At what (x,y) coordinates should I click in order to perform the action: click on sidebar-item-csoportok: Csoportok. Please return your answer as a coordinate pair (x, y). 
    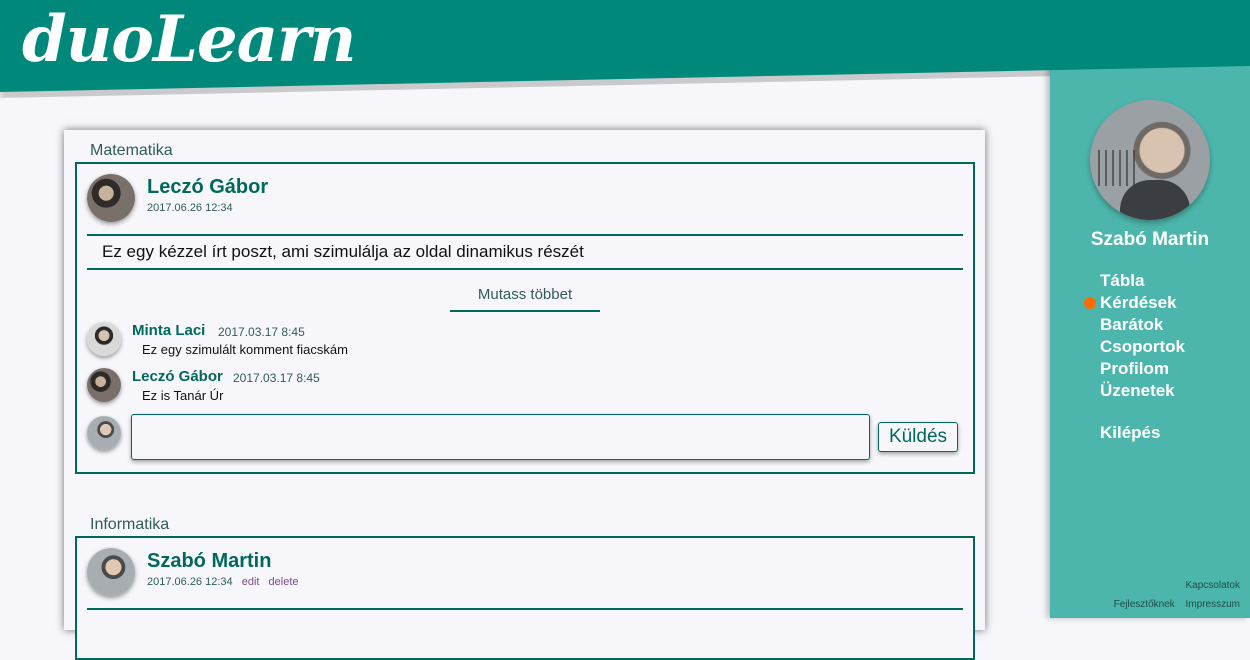
    Looking at the image, I should click on (1142, 347).